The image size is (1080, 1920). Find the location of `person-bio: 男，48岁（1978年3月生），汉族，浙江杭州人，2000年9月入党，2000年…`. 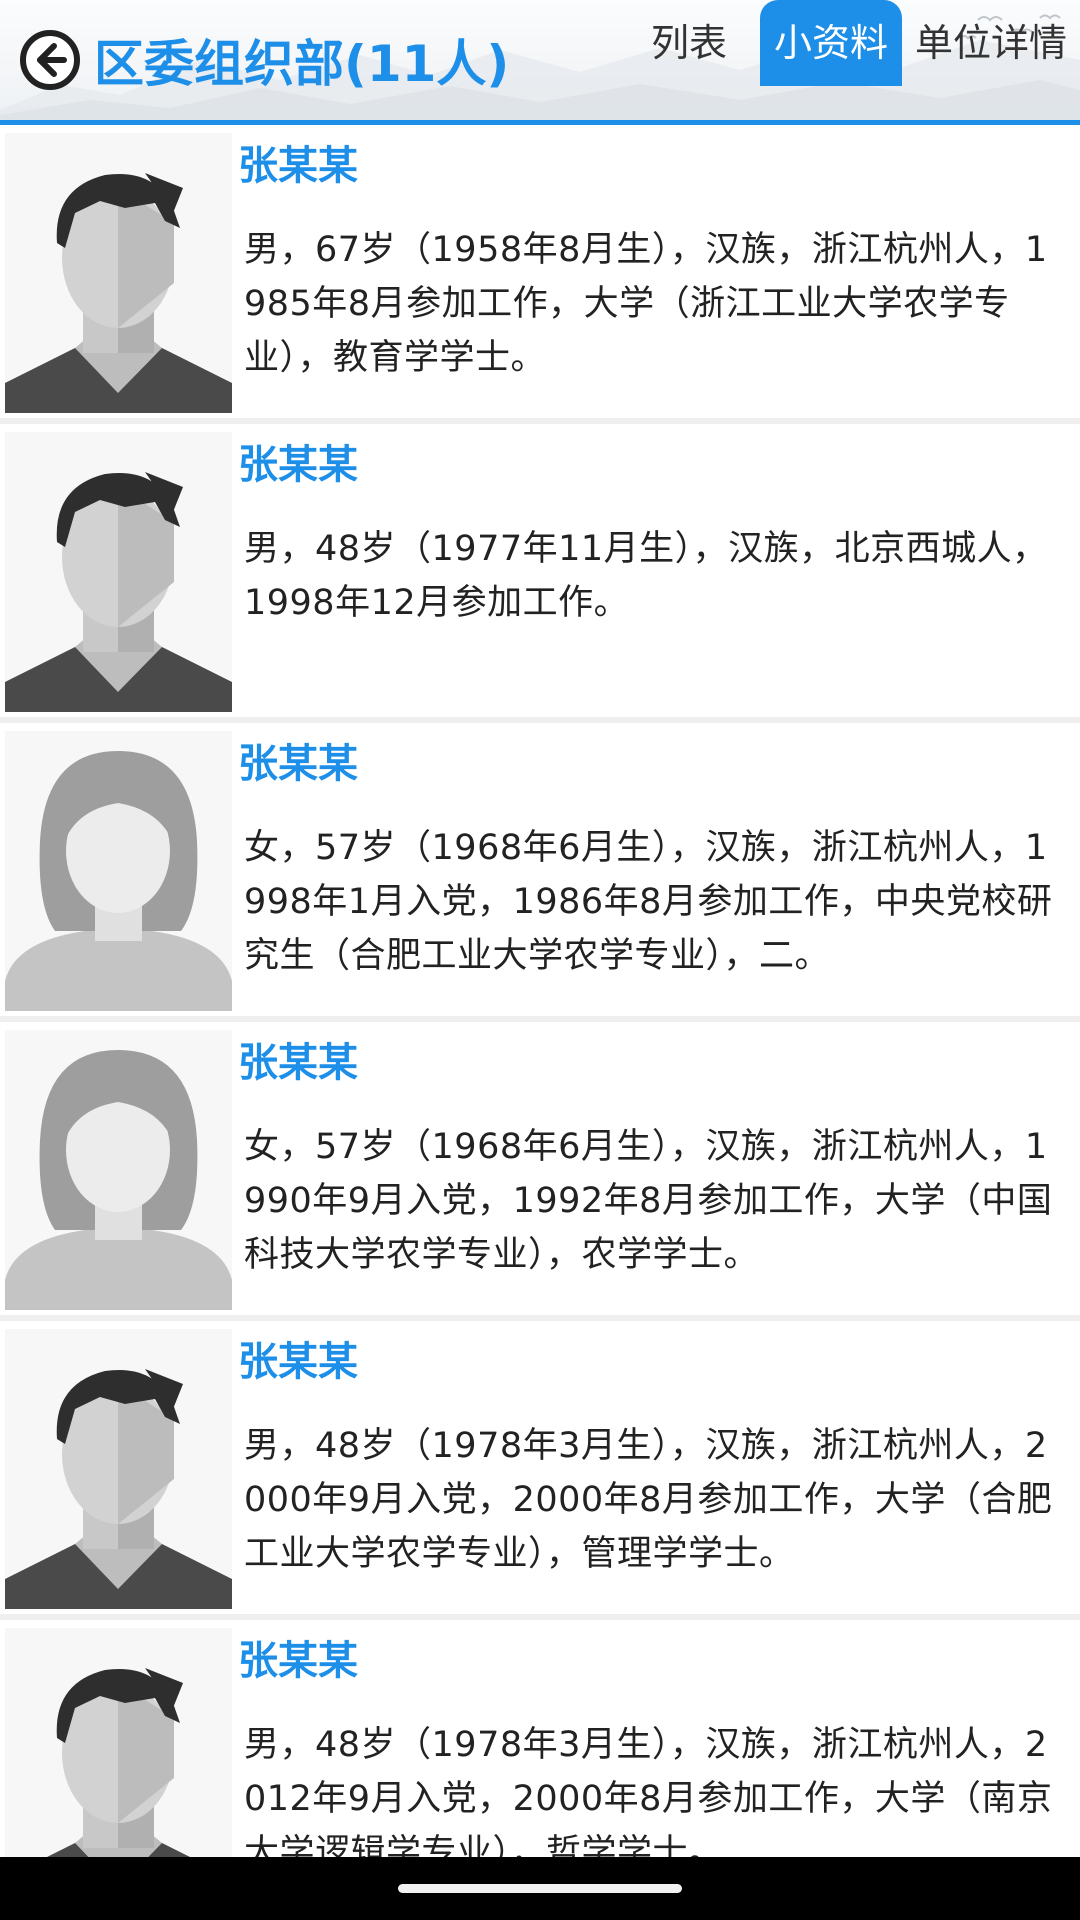

person-bio: 男，48岁（1978年3月生），汉族，浙江杭州人，2000年9月入党，2000年… is located at coordinates (648, 1500).